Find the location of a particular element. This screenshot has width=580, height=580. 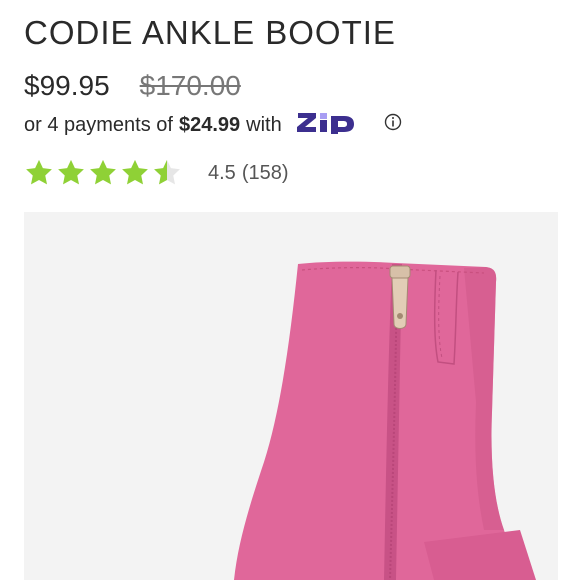

rating-value: 4.5 is located at coordinates (222, 172).